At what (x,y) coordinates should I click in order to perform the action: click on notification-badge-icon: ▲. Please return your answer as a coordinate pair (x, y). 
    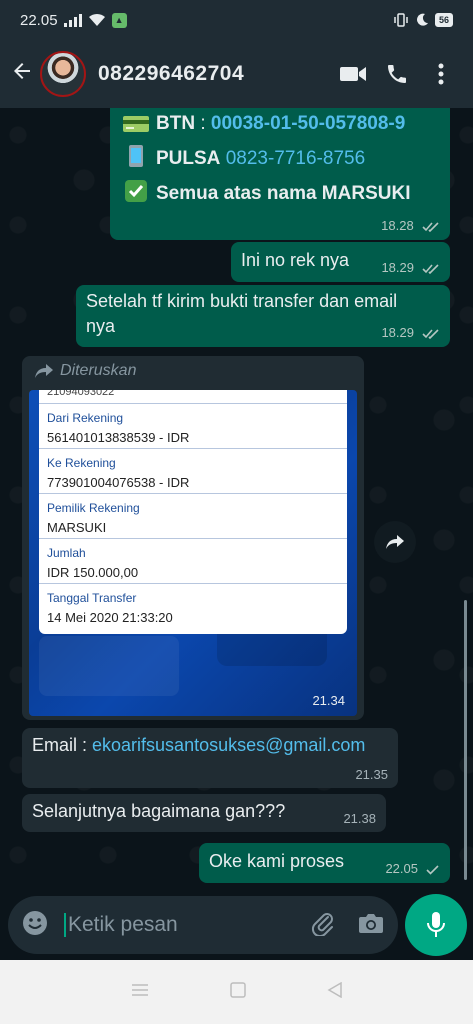
    Looking at the image, I should click on (119, 20).